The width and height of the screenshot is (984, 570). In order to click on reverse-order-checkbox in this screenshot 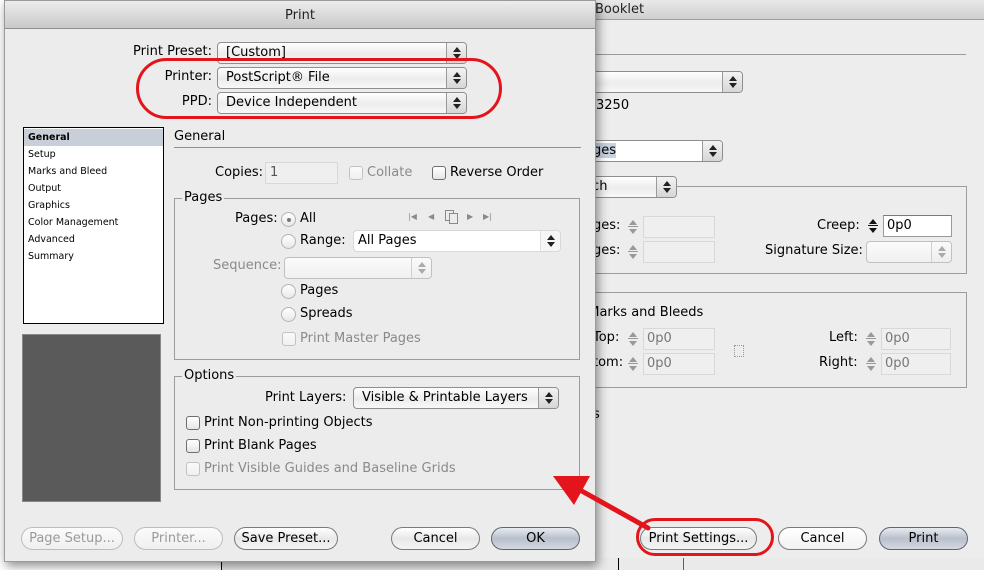, I will do `click(439, 173)`.